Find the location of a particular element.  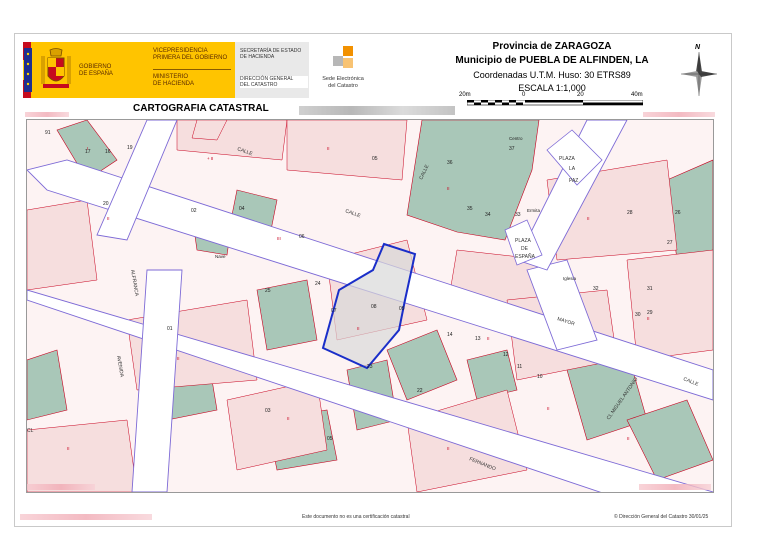

svg-text: 03 is located at coordinates (268, 411).